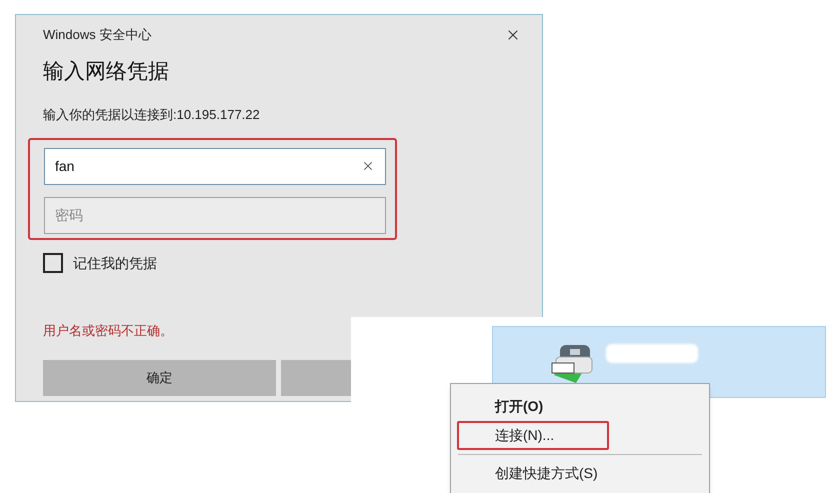 Image resolution: width=831 pixels, height=493 pixels. Describe the element at coordinates (368, 166) in the screenshot. I see `clear-icon` at that location.